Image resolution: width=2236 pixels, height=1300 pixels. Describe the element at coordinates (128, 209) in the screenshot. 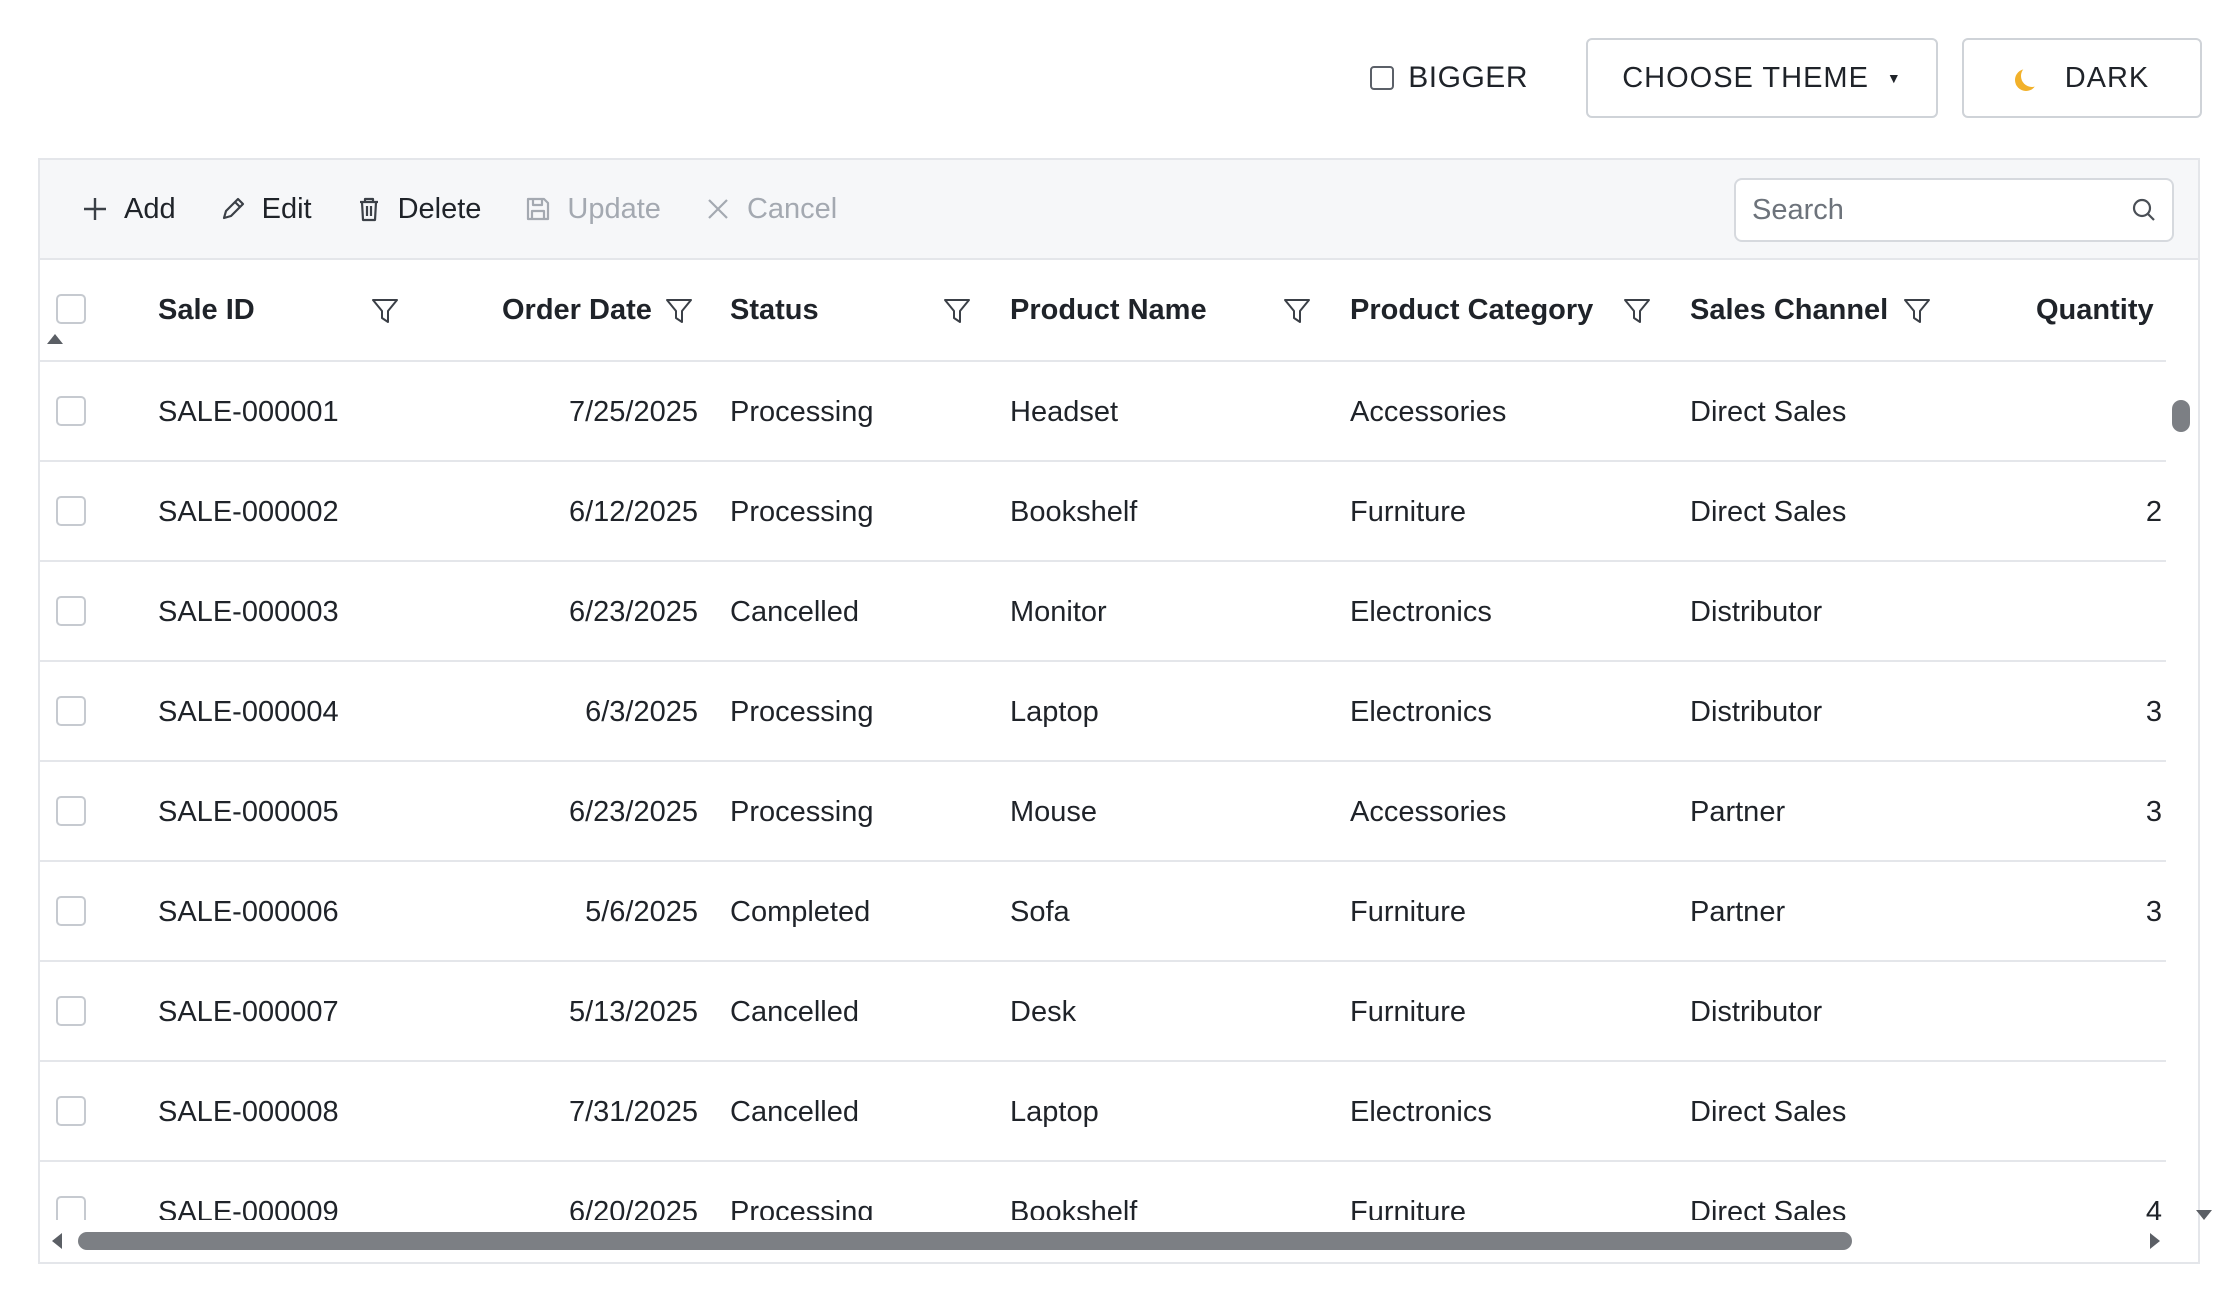

I see `add-button: Add` at that location.